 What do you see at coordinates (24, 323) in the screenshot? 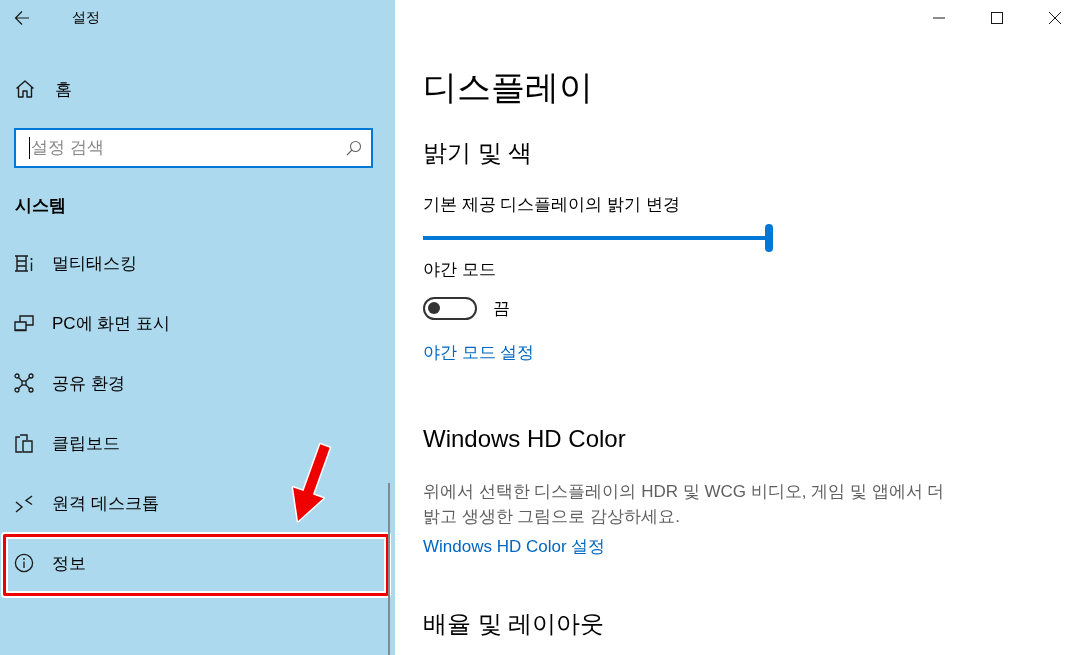
I see `monitors-icon` at bounding box center [24, 323].